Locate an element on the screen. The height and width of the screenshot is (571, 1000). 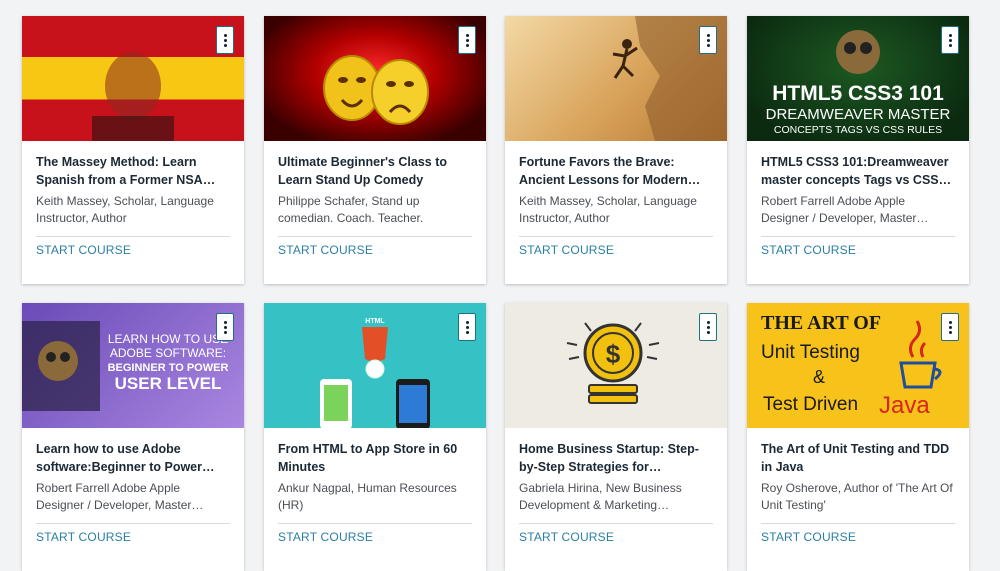
course-author: Ankur Nagpal, Human Resources (HR) is located at coordinates (367, 496).